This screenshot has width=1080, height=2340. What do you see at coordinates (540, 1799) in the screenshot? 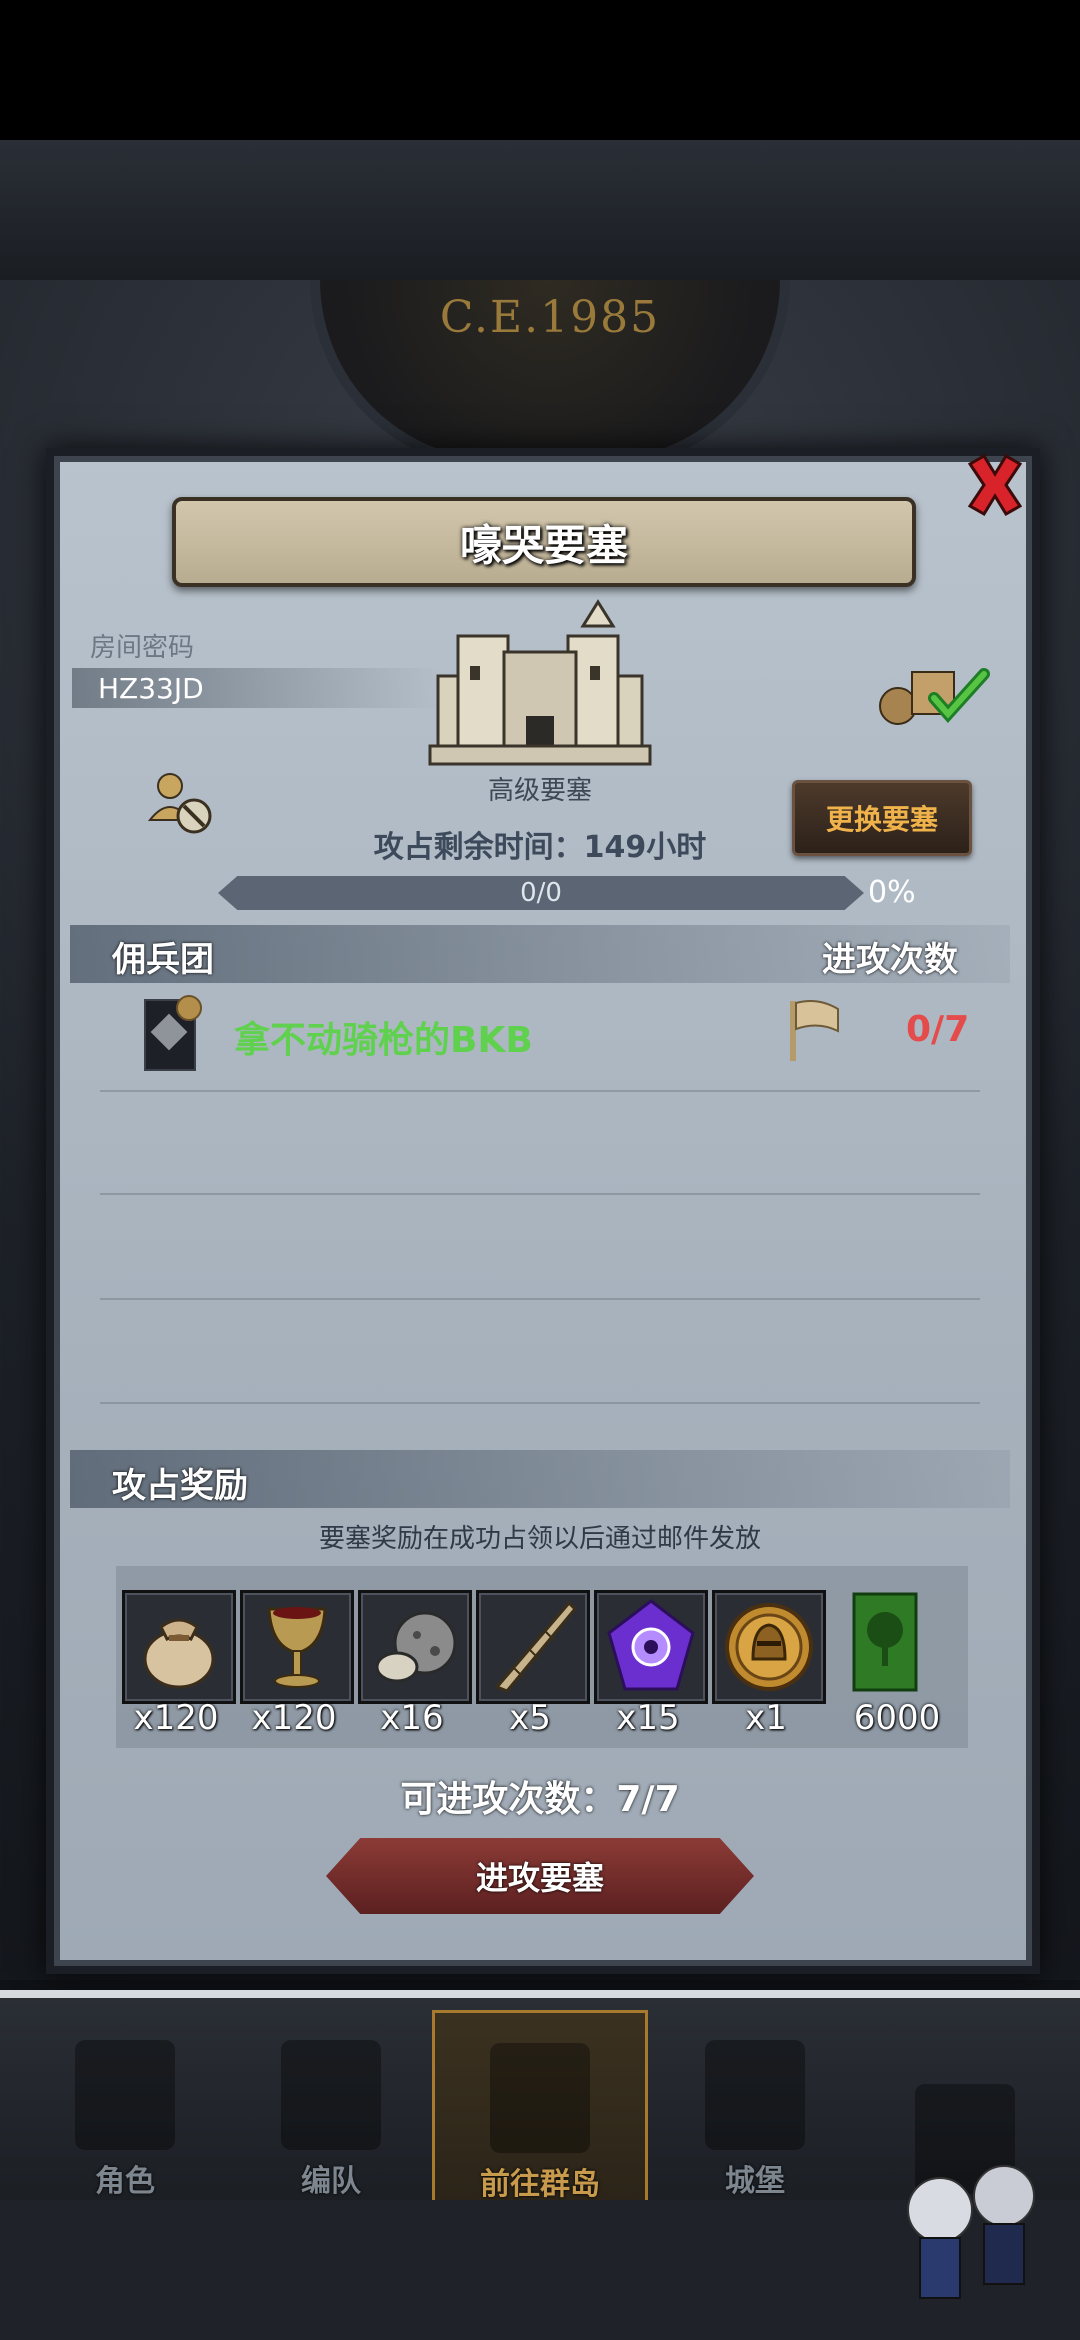
I see `attack-attempts: 可进攻次数：7/7` at bounding box center [540, 1799].